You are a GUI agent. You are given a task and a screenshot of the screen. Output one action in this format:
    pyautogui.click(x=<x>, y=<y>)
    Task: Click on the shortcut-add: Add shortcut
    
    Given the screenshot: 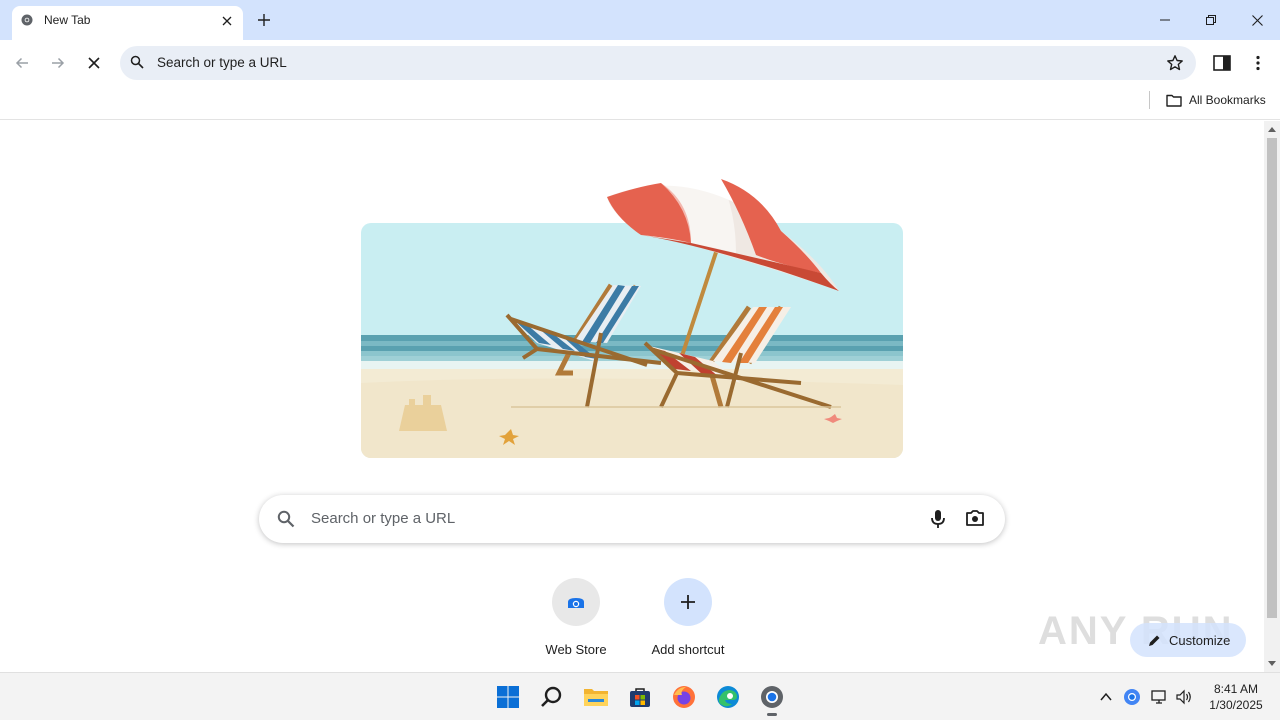 What is the action you would take?
    pyautogui.click(x=688, y=623)
    